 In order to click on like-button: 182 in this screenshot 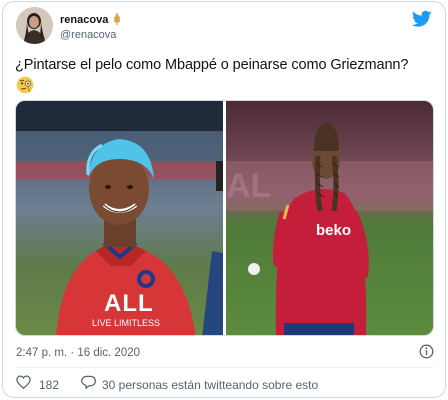, I will do `click(37, 384)`.